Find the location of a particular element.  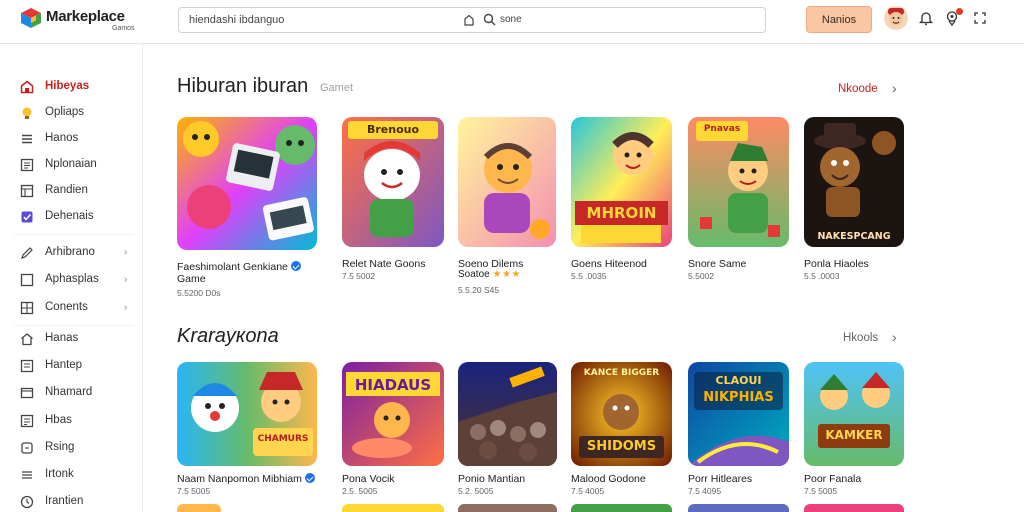

game-meta: 5.5 .0003 is located at coordinates (822, 276).